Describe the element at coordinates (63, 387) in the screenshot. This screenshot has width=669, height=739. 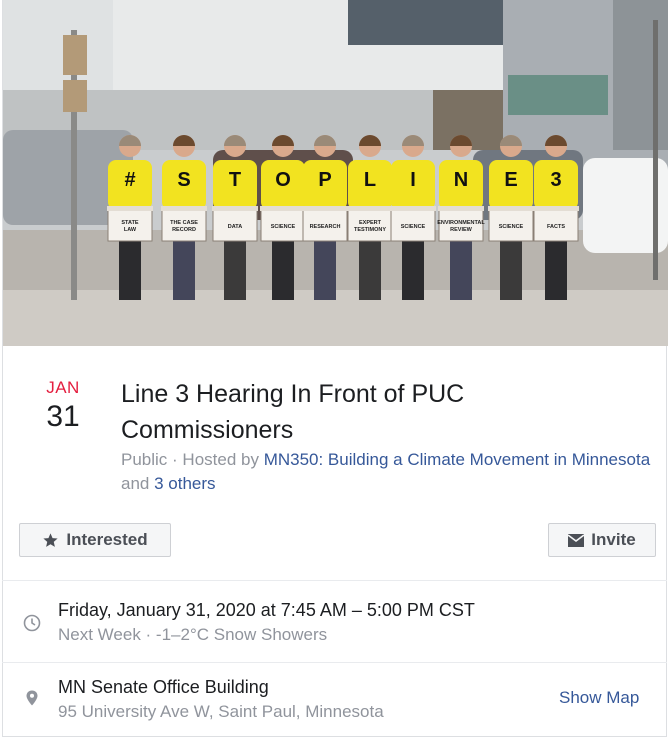
I see `event-month: JAN` at that location.